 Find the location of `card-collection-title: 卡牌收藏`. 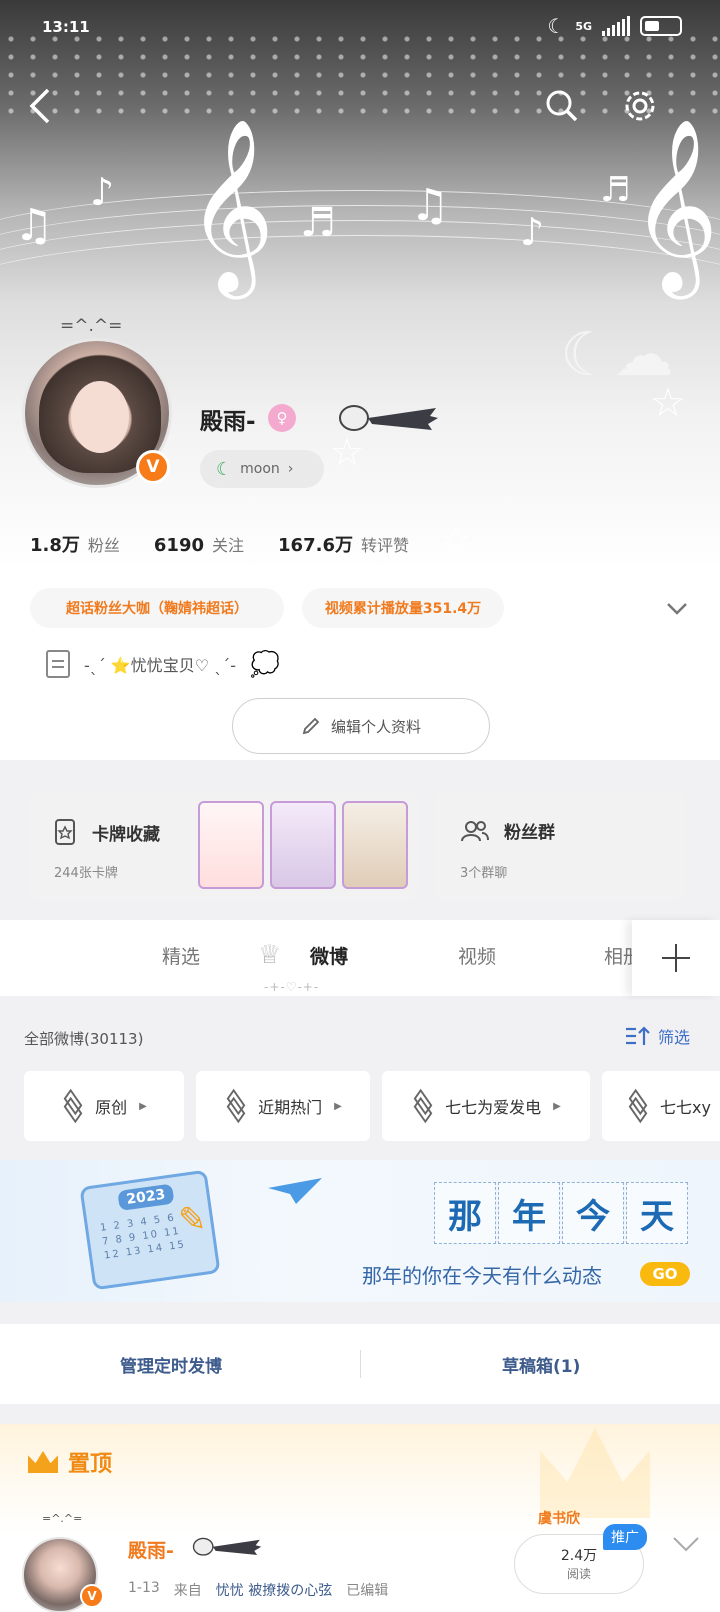

card-collection-title: 卡牌收藏 is located at coordinates (126, 834).